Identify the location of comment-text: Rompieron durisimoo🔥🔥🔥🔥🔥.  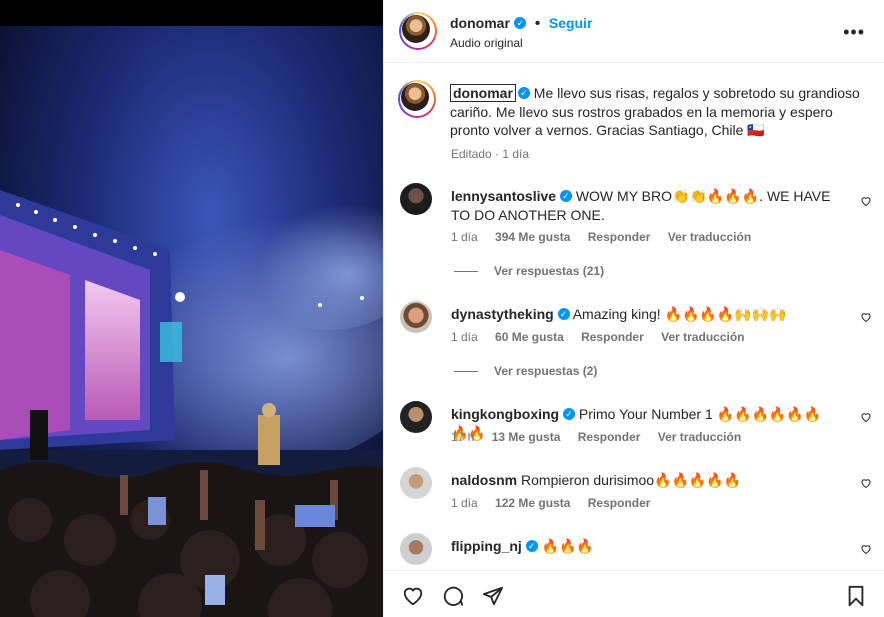
(631, 480).